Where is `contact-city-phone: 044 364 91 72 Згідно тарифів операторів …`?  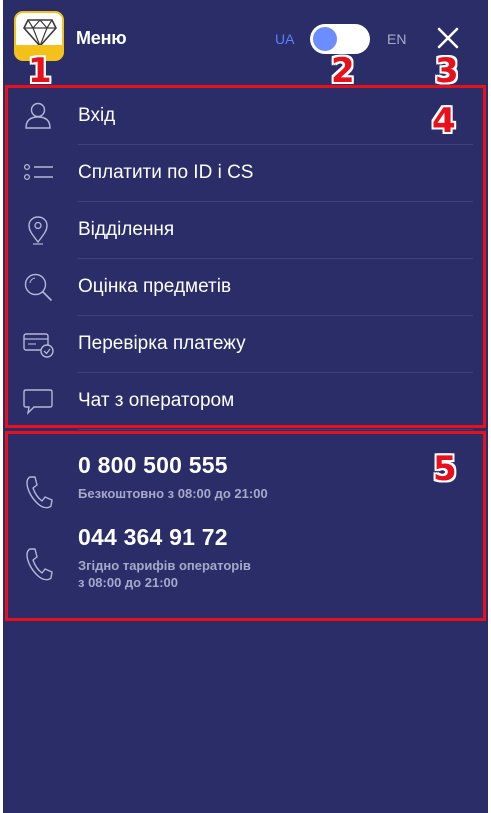 contact-city-phone: 044 364 91 72 Згідно тарифів операторів … is located at coordinates (245, 564).